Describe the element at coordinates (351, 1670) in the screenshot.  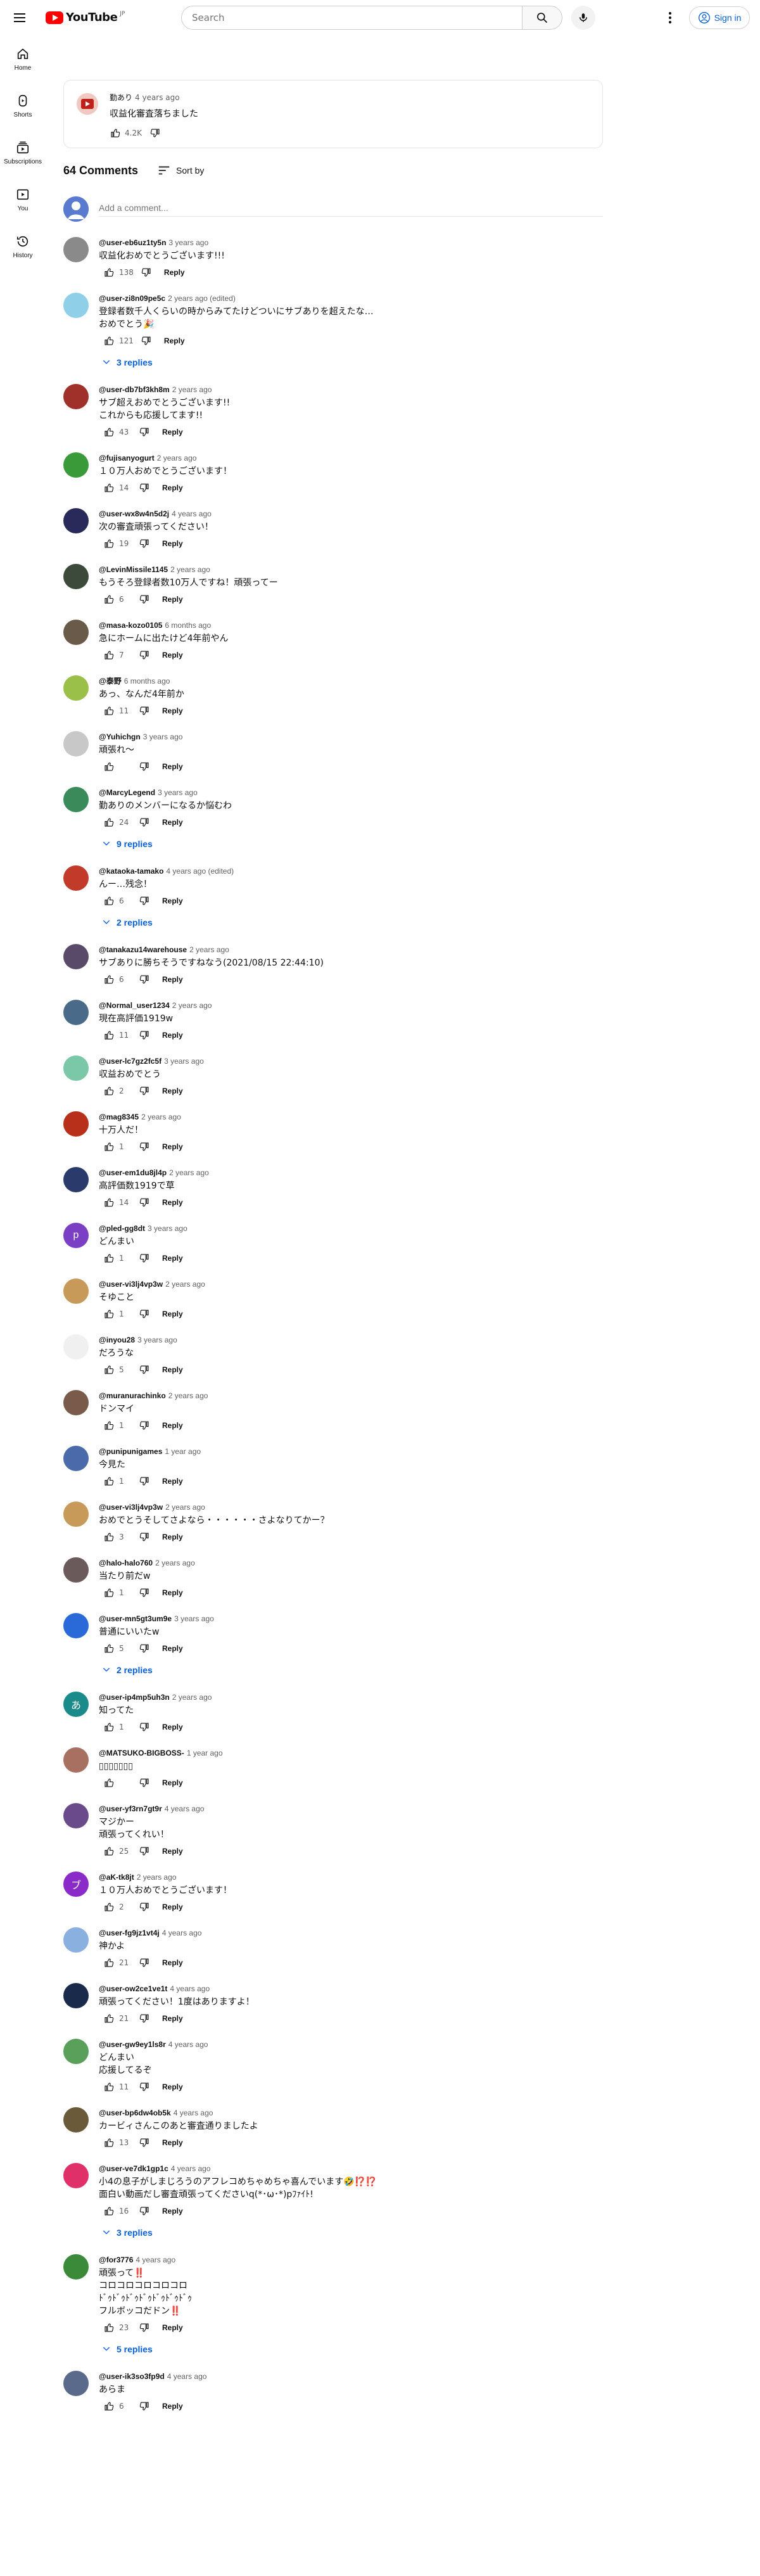
I see `view-replies-button: 2 replies` at that location.